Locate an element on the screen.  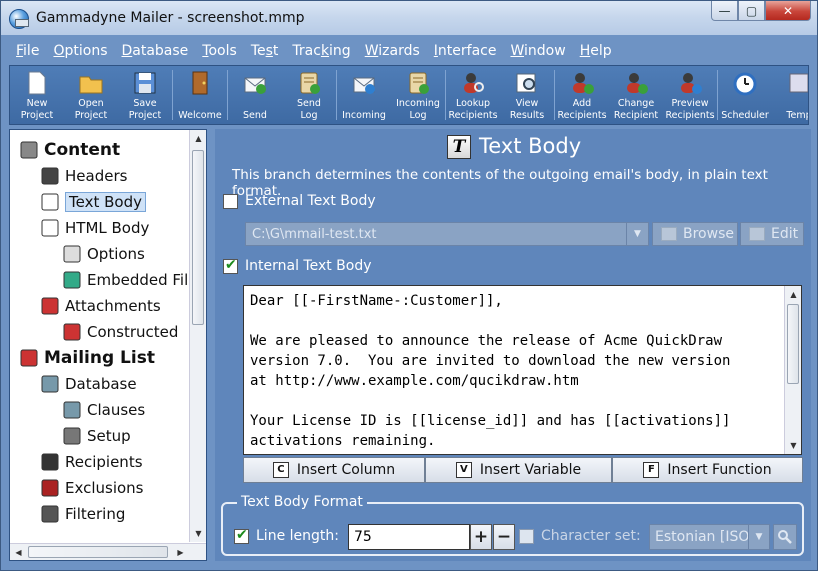
edit-button: Edit is located at coordinates (772, 234).